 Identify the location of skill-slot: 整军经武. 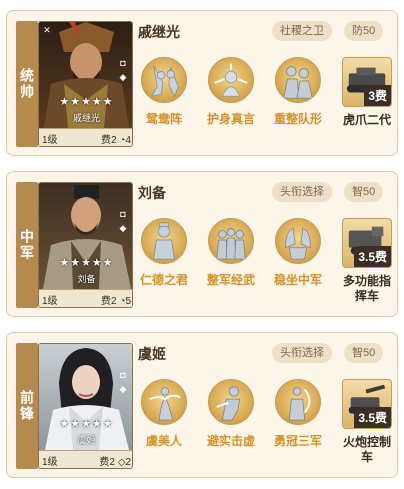
(231, 253).